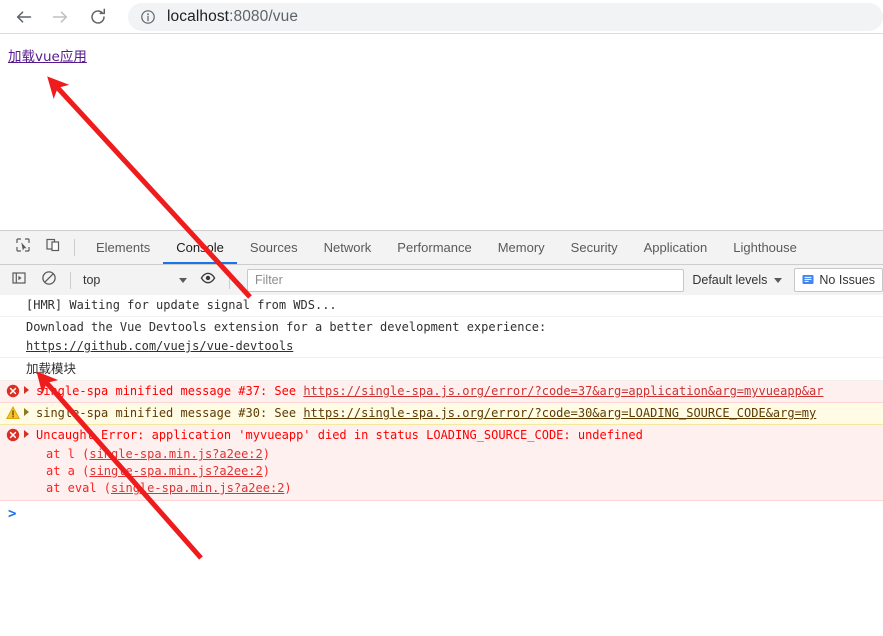  I want to click on tab-security: Security, so click(594, 248).